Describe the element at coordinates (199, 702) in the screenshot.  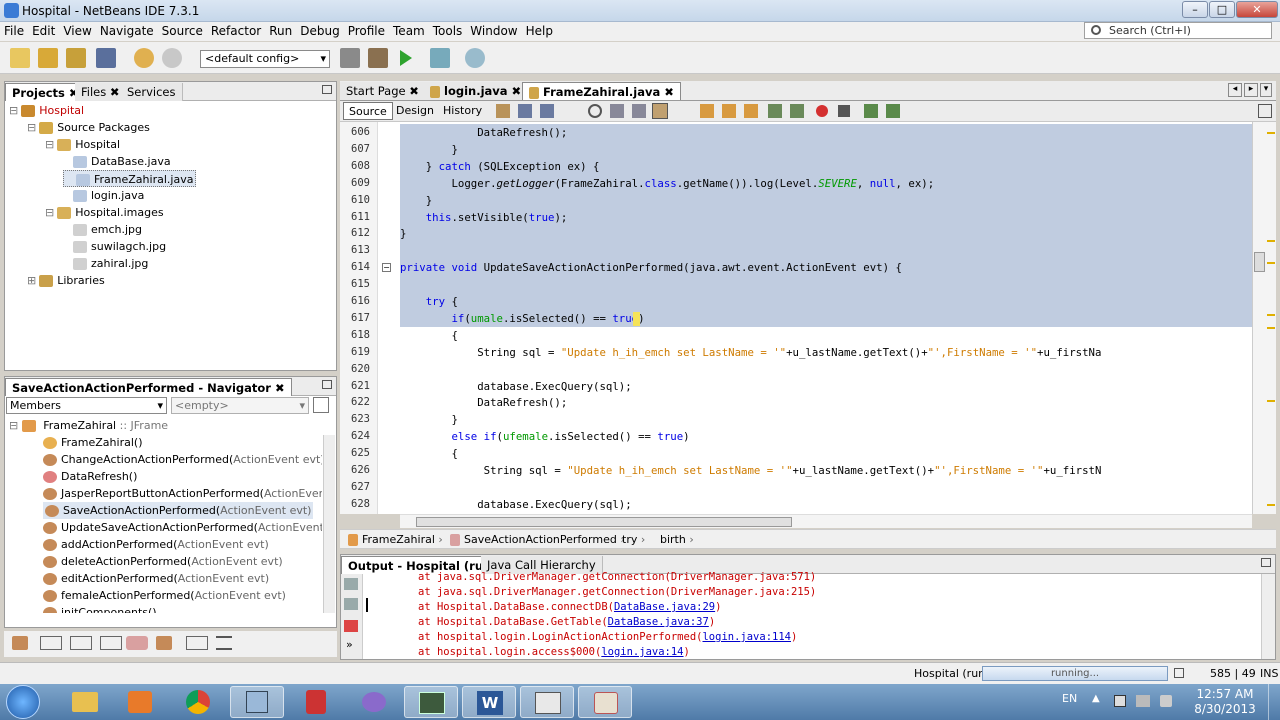
I see `taskbar-chrome` at that location.